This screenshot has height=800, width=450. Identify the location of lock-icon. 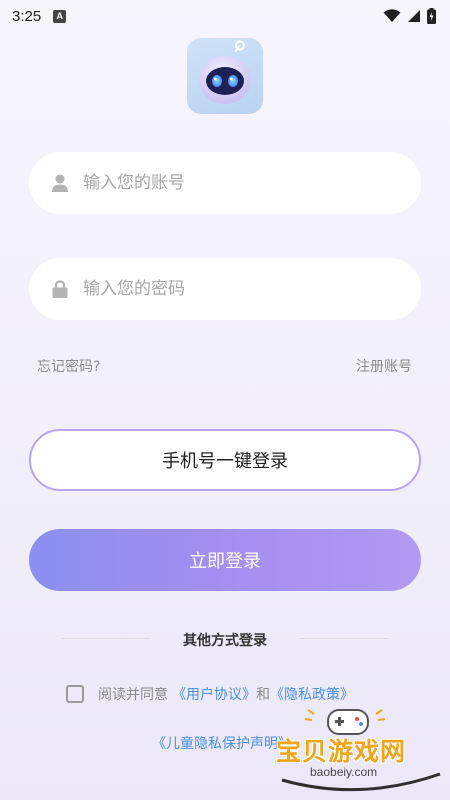
(60, 289).